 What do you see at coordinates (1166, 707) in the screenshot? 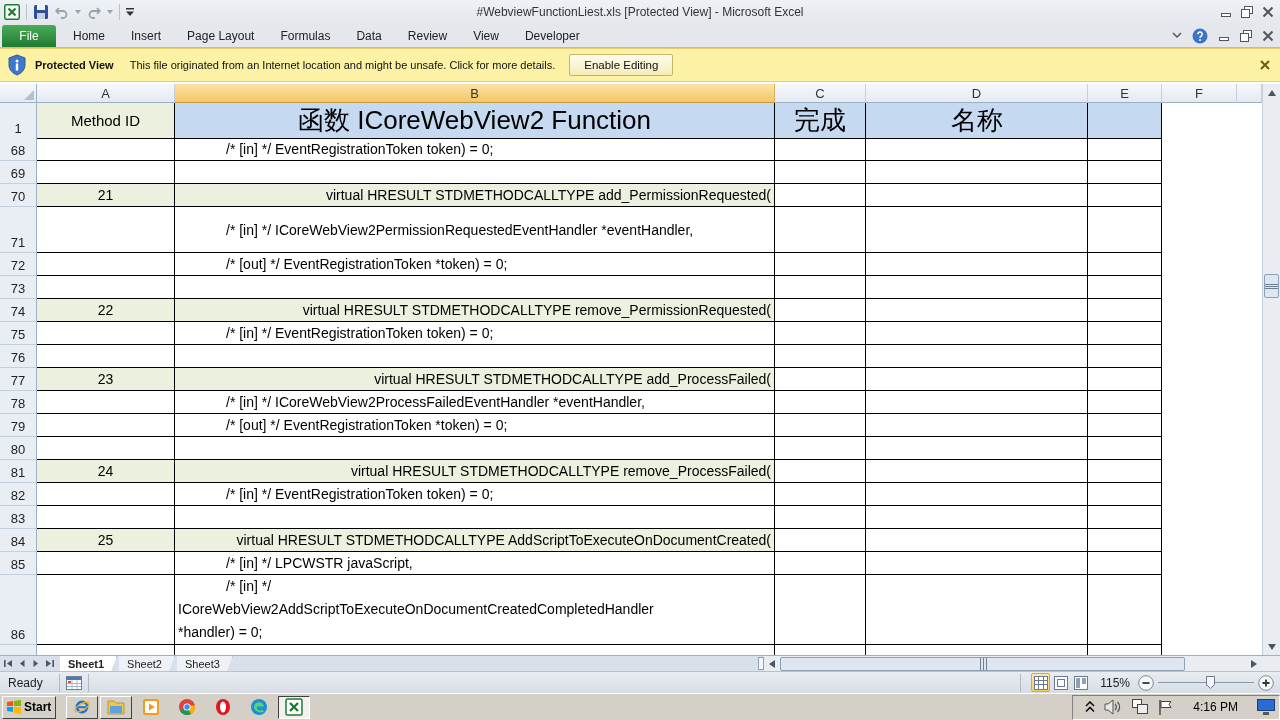
I see `flag-icon` at bounding box center [1166, 707].